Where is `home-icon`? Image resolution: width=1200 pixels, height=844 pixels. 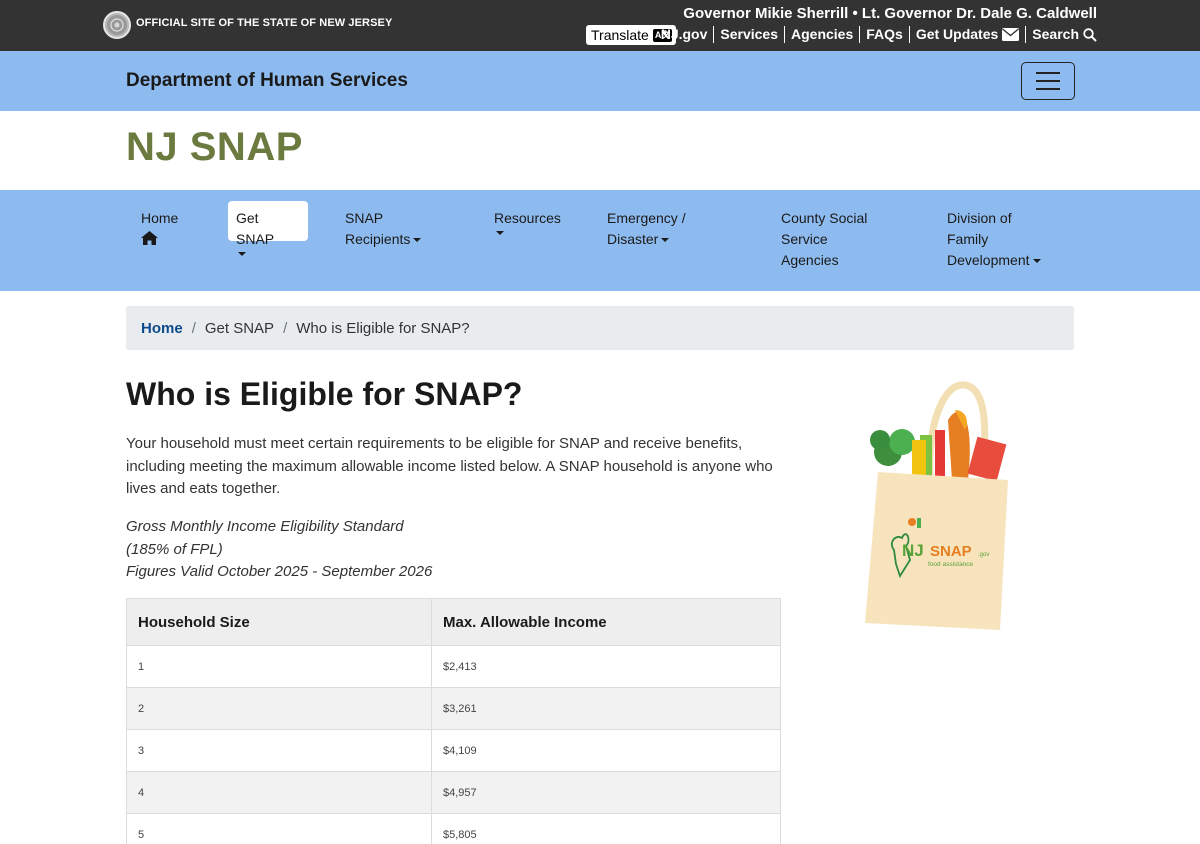
home-icon is located at coordinates (149, 238).